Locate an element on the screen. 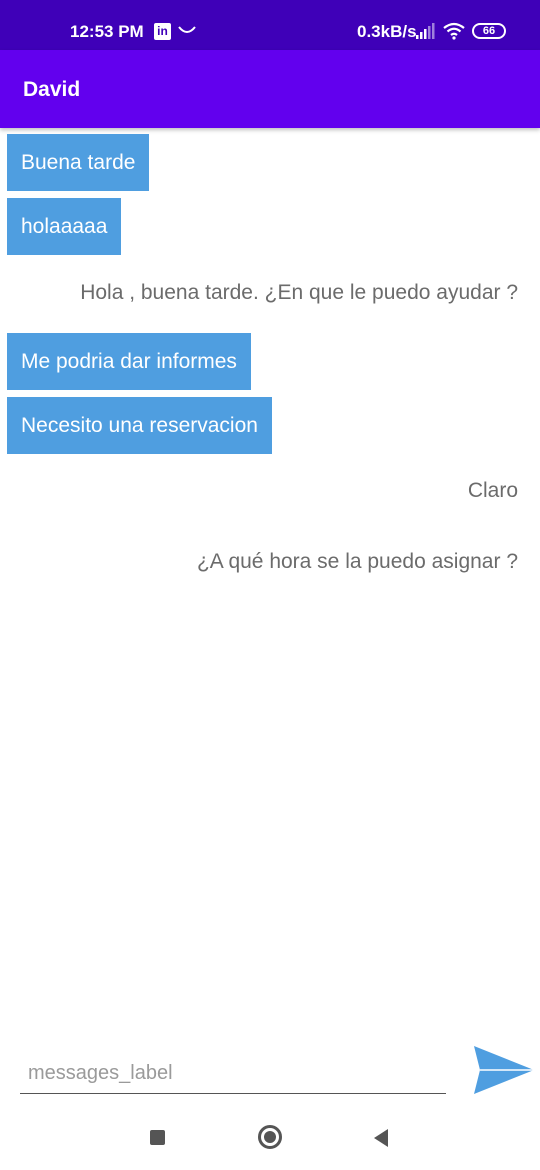  app-bar: David is located at coordinates (270, 89).